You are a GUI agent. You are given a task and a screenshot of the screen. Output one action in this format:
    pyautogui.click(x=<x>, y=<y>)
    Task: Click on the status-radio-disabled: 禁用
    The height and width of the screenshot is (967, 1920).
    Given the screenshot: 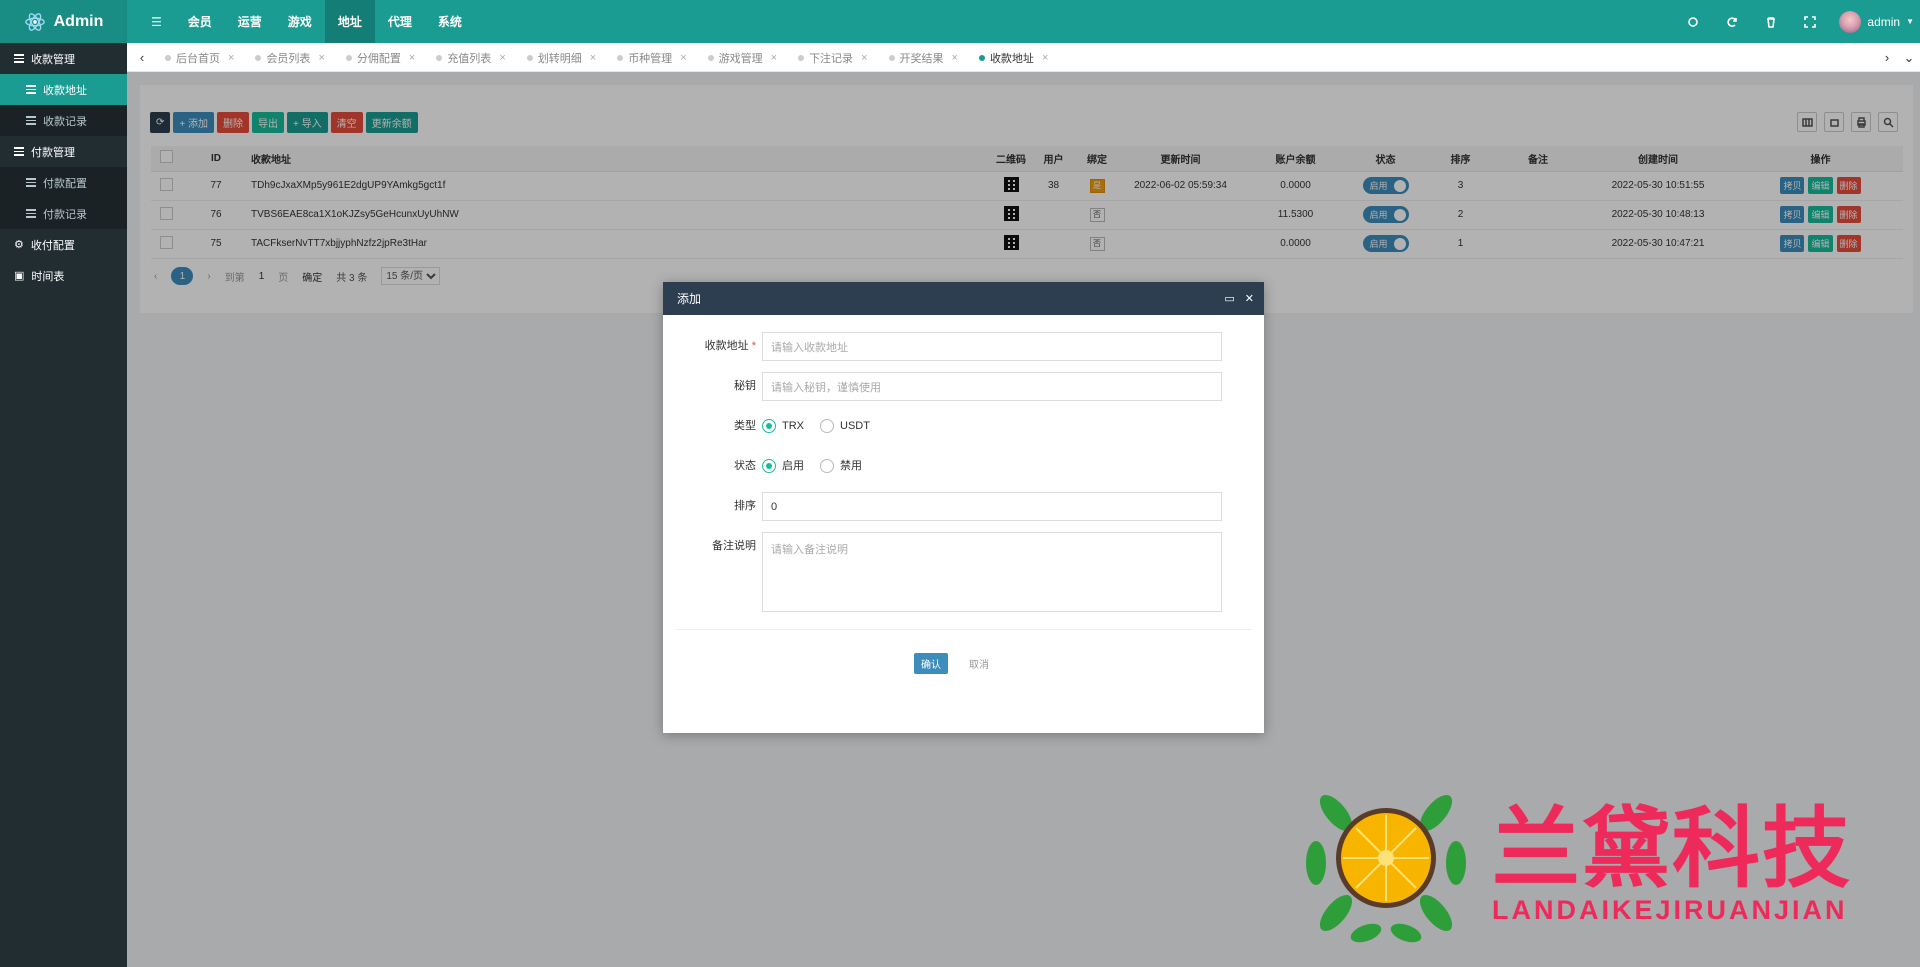 What is the action you would take?
    pyautogui.click(x=841, y=466)
    